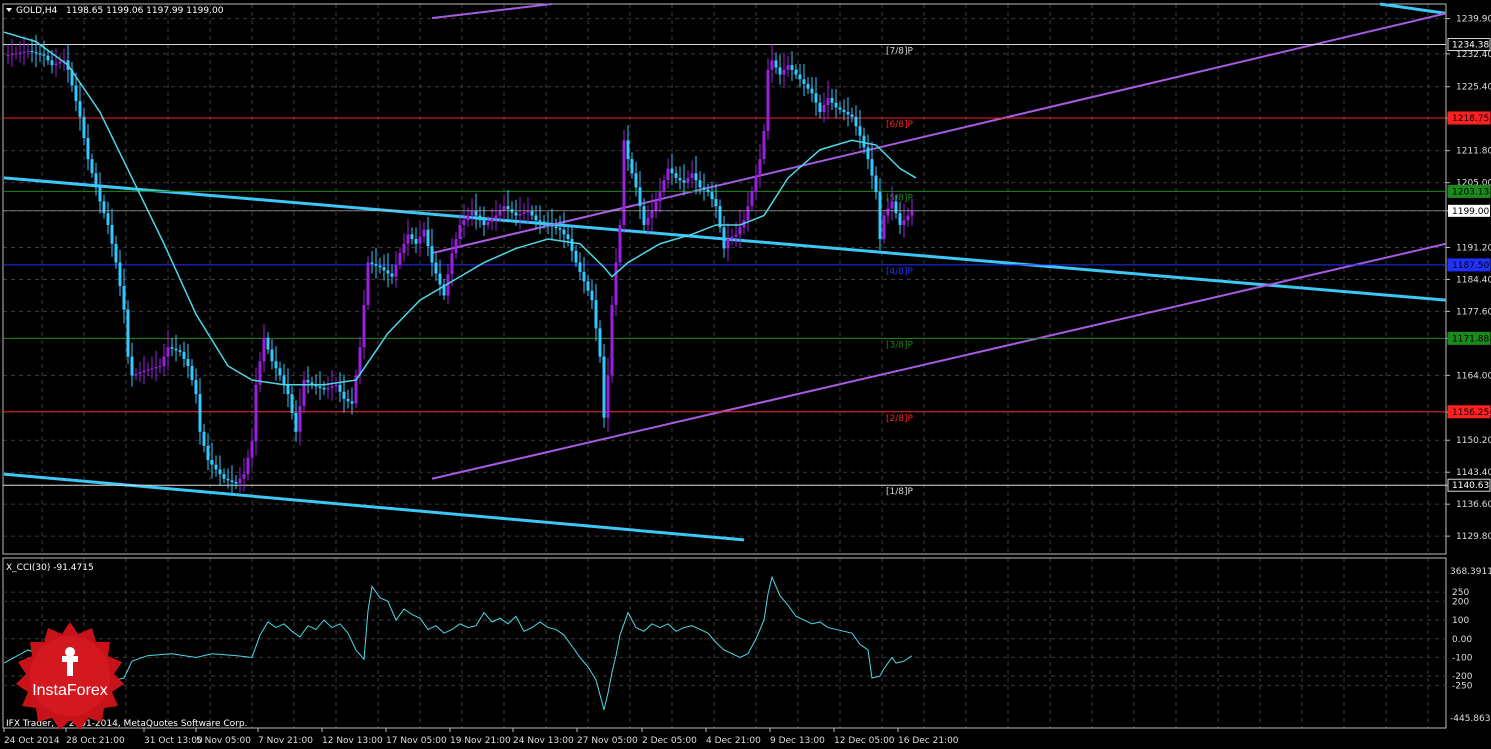  What do you see at coordinates (1470, 413) in the screenshot?
I see `price-level-label: 1156.25` at bounding box center [1470, 413].